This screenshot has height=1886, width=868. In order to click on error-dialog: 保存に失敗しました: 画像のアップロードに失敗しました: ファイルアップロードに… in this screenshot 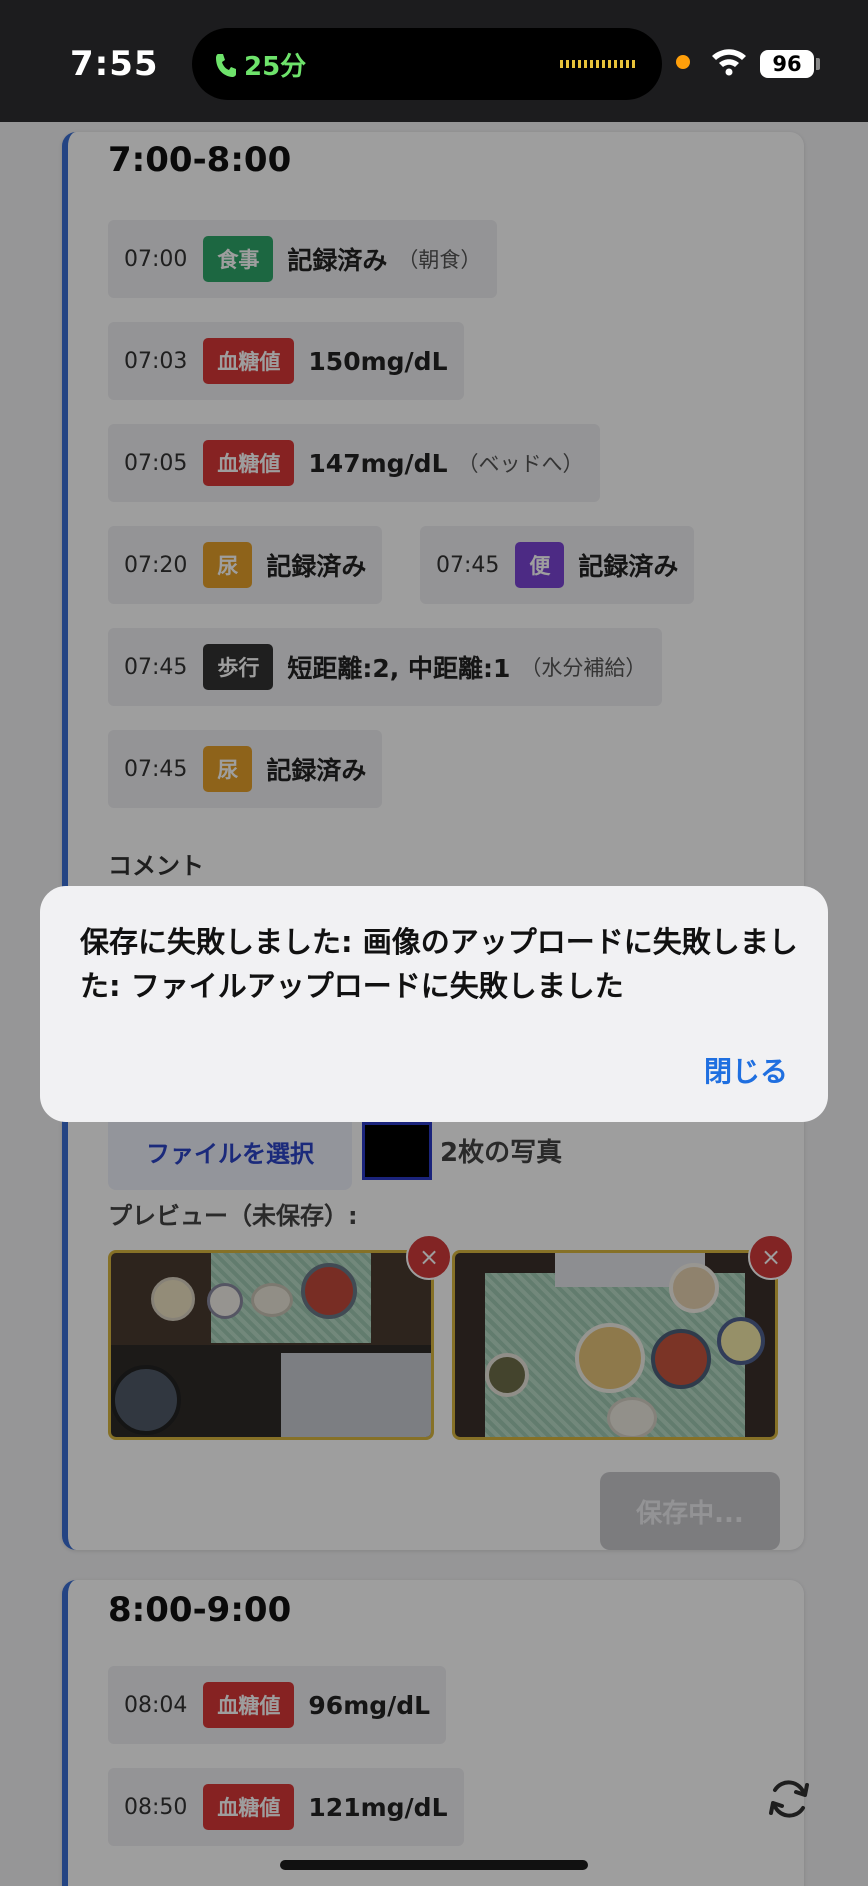, I will do `click(434, 1004)`.